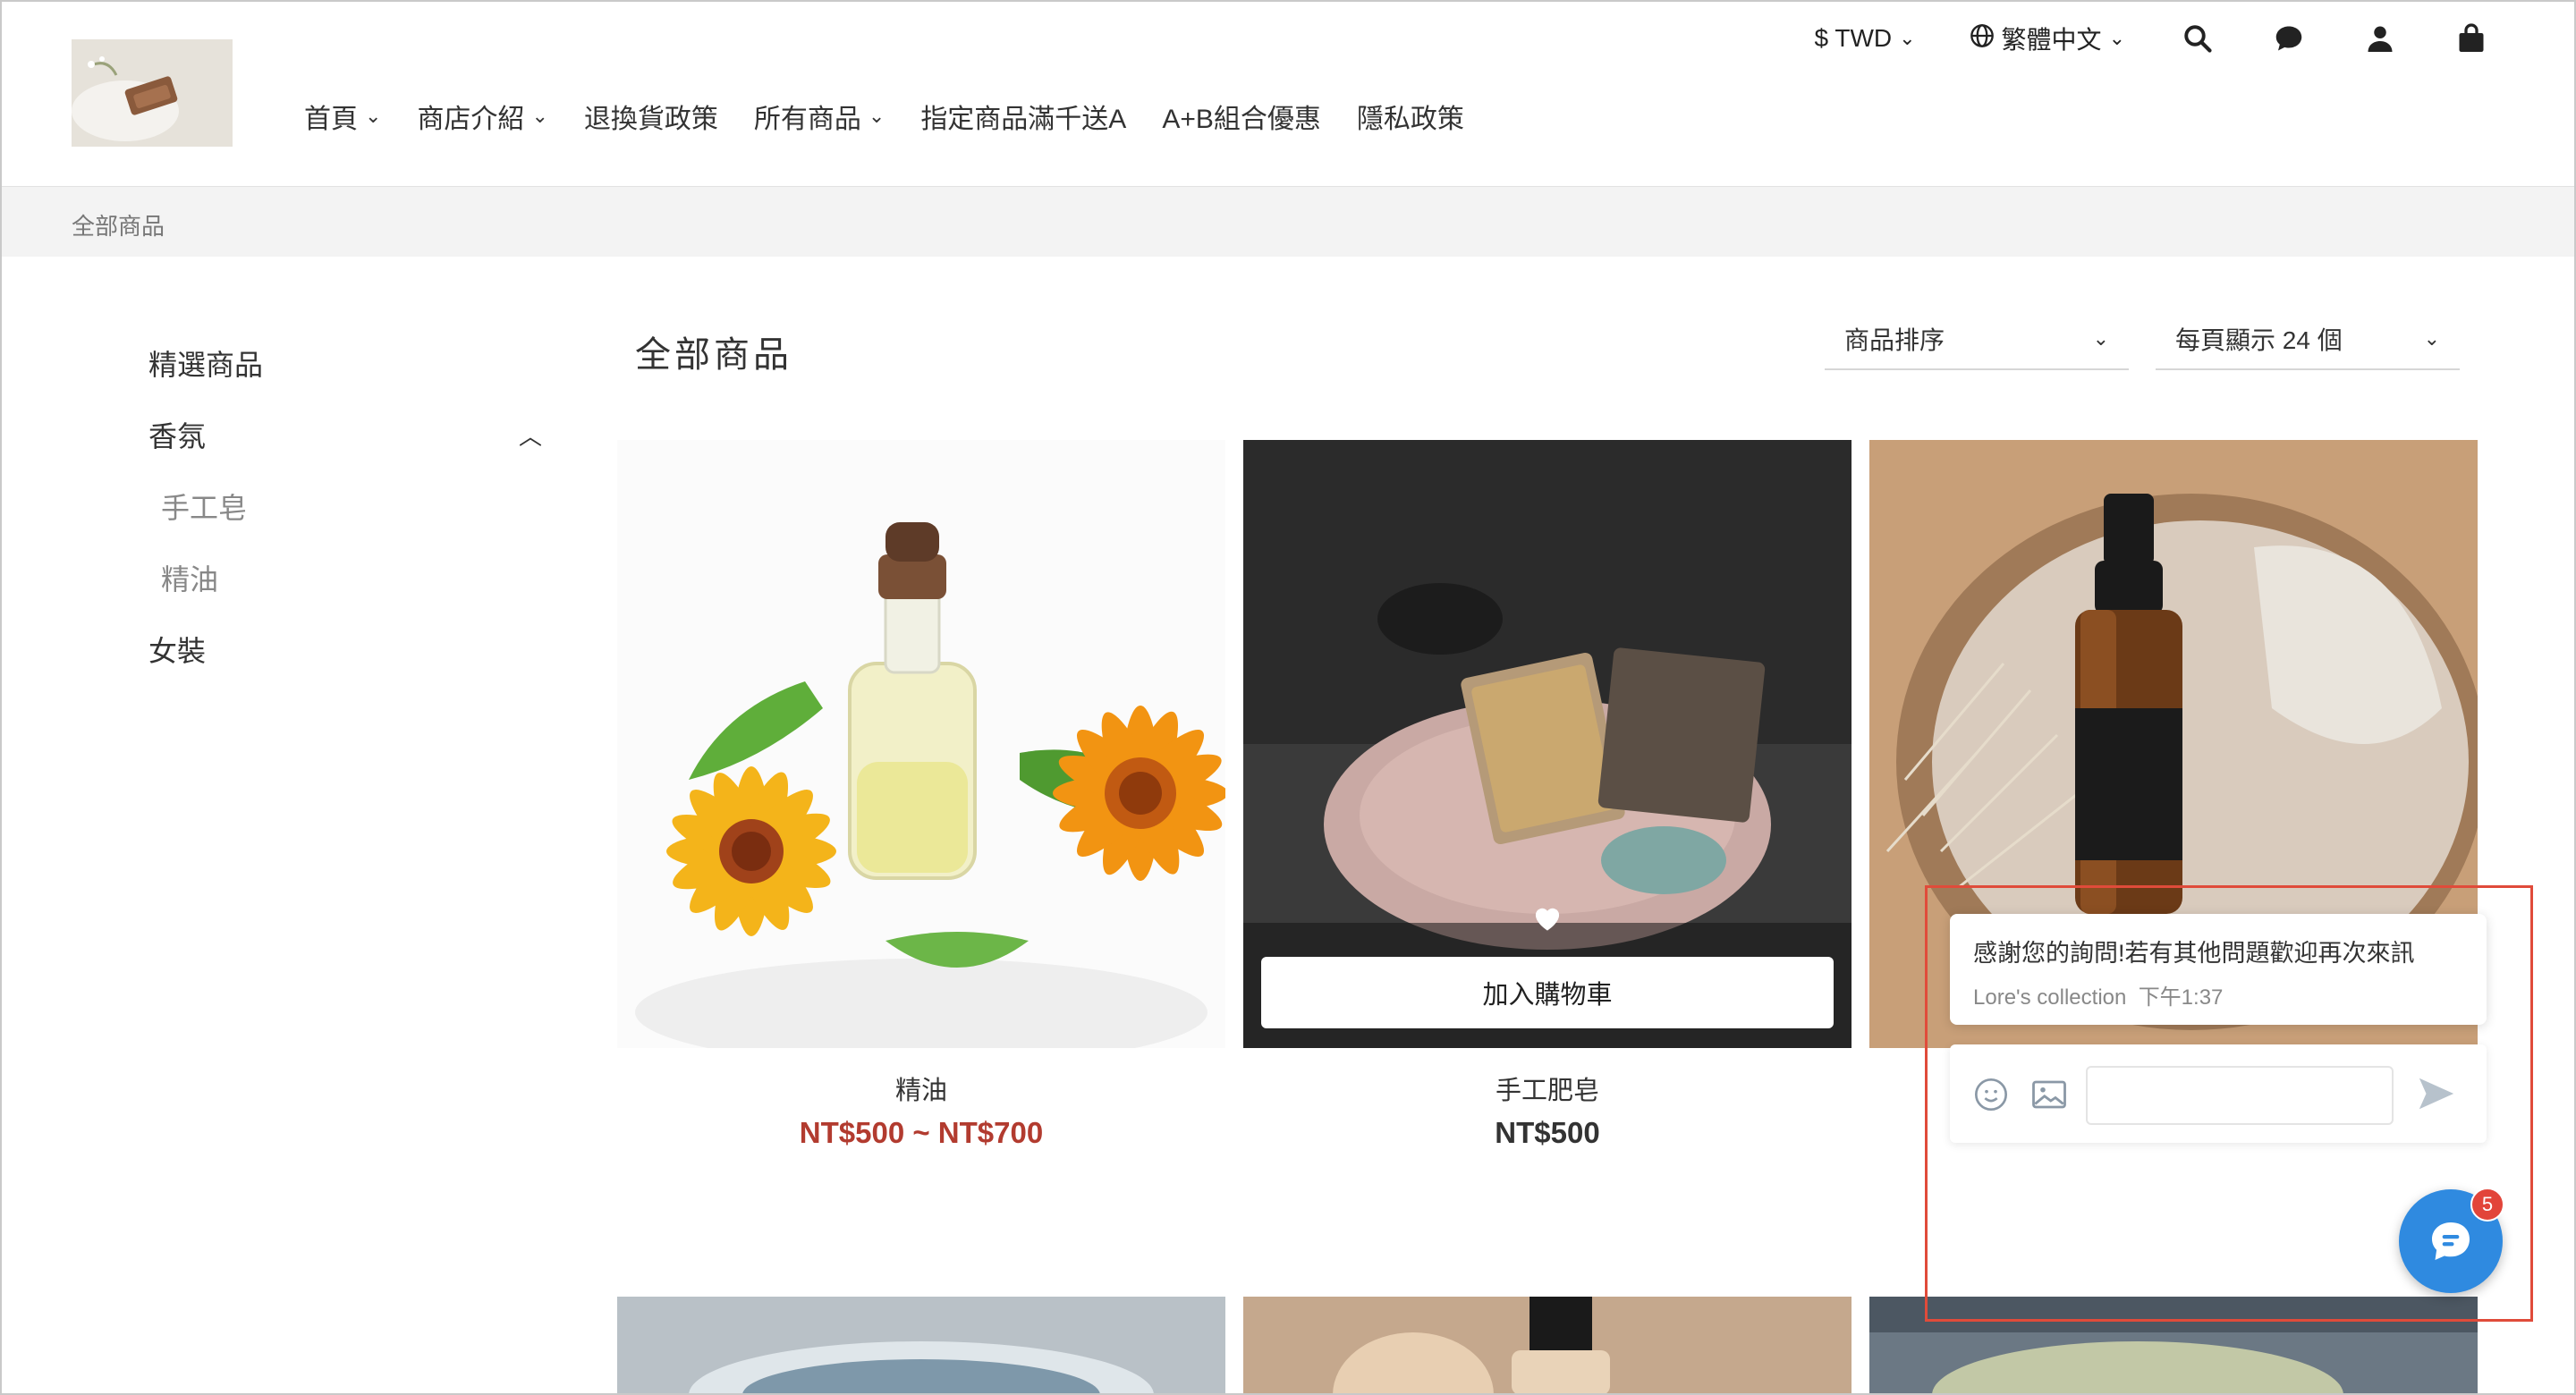  What do you see at coordinates (713, 355) in the screenshot?
I see `page-title: 全部商品` at bounding box center [713, 355].